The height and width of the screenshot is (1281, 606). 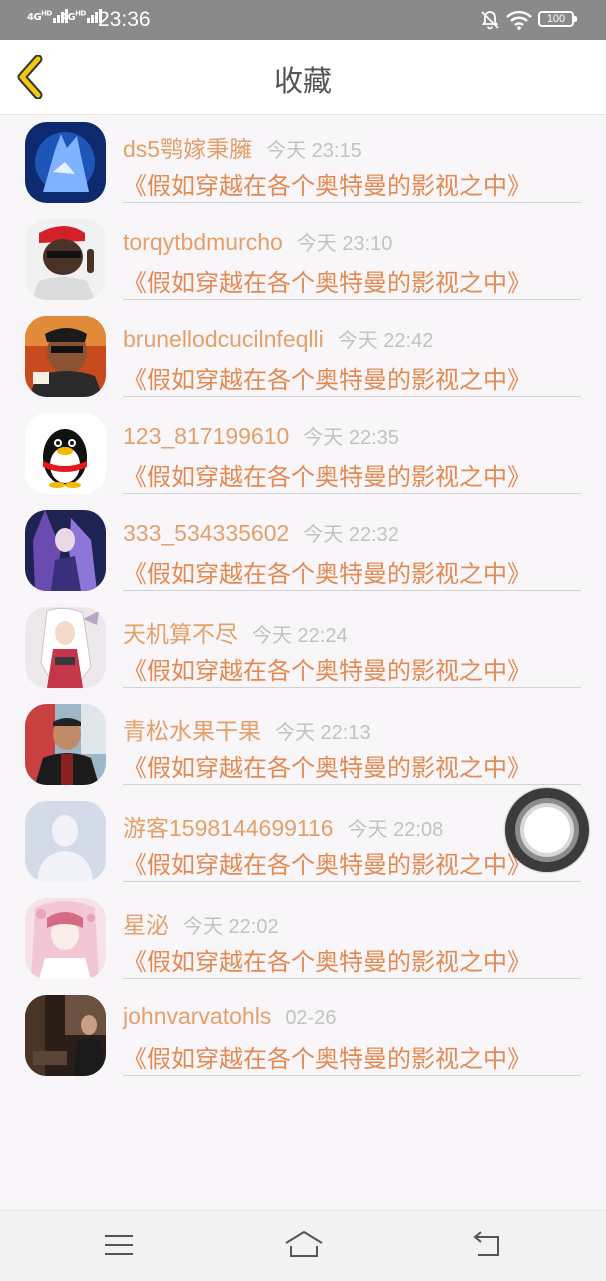 What do you see at coordinates (303, 20) in the screenshot?
I see `status-bar: 4GHD 4GHD 23:36 100` at bounding box center [303, 20].